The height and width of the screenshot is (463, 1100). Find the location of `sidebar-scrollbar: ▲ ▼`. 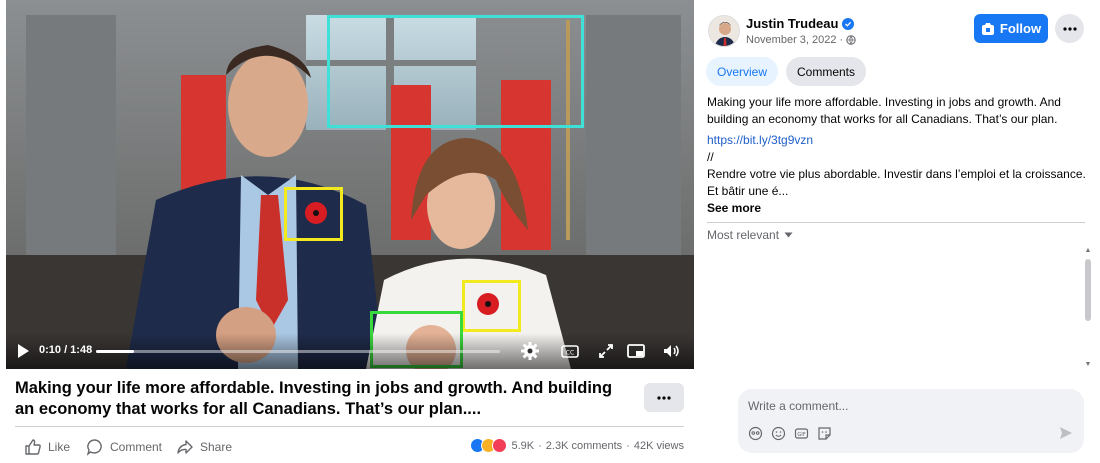

sidebar-scrollbar: ▲ ▼ is located at coordinates (1088, 309).